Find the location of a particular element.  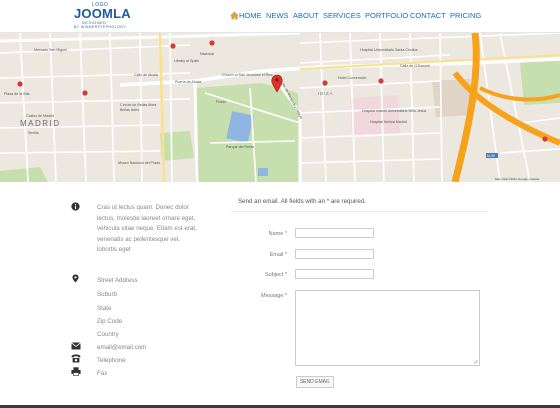

map-label-convencion: Hotel Convención is located at coordinates (352, 78).